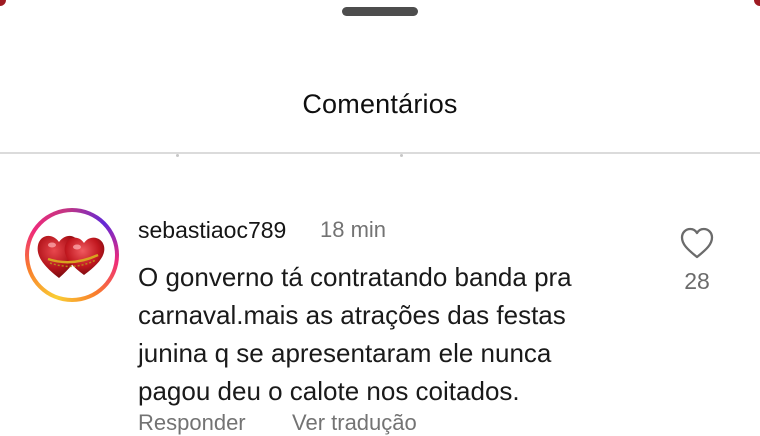 This screenshot has height=436, width=760. Describe the element at coordinates (353, 229) in the screenshot. I see `comment-time: 18 min` at that location.